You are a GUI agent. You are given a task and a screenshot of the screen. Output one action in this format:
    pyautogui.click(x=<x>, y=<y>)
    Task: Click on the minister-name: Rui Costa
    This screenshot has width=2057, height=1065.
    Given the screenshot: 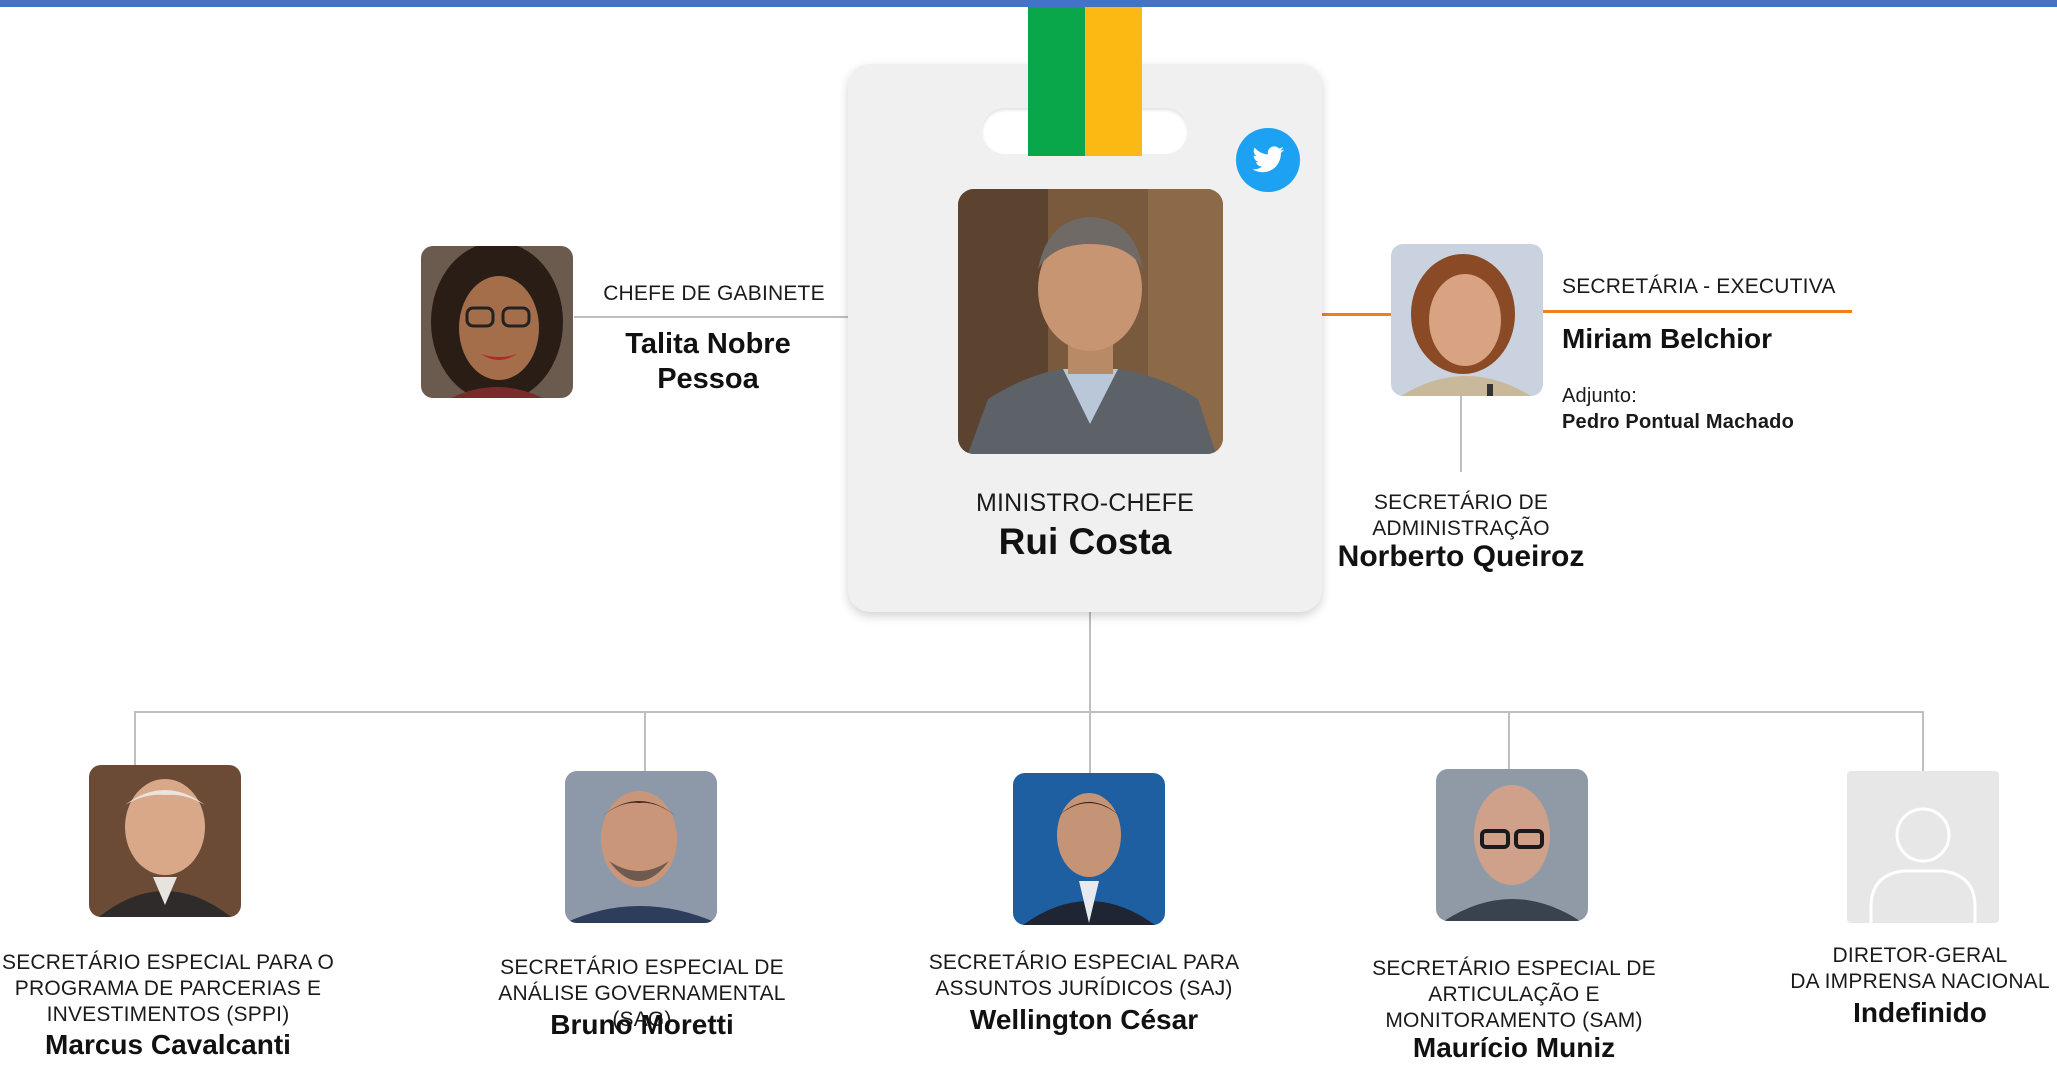 What is the action you would take?
    pyautogui.click(x=1085, y=541)
    